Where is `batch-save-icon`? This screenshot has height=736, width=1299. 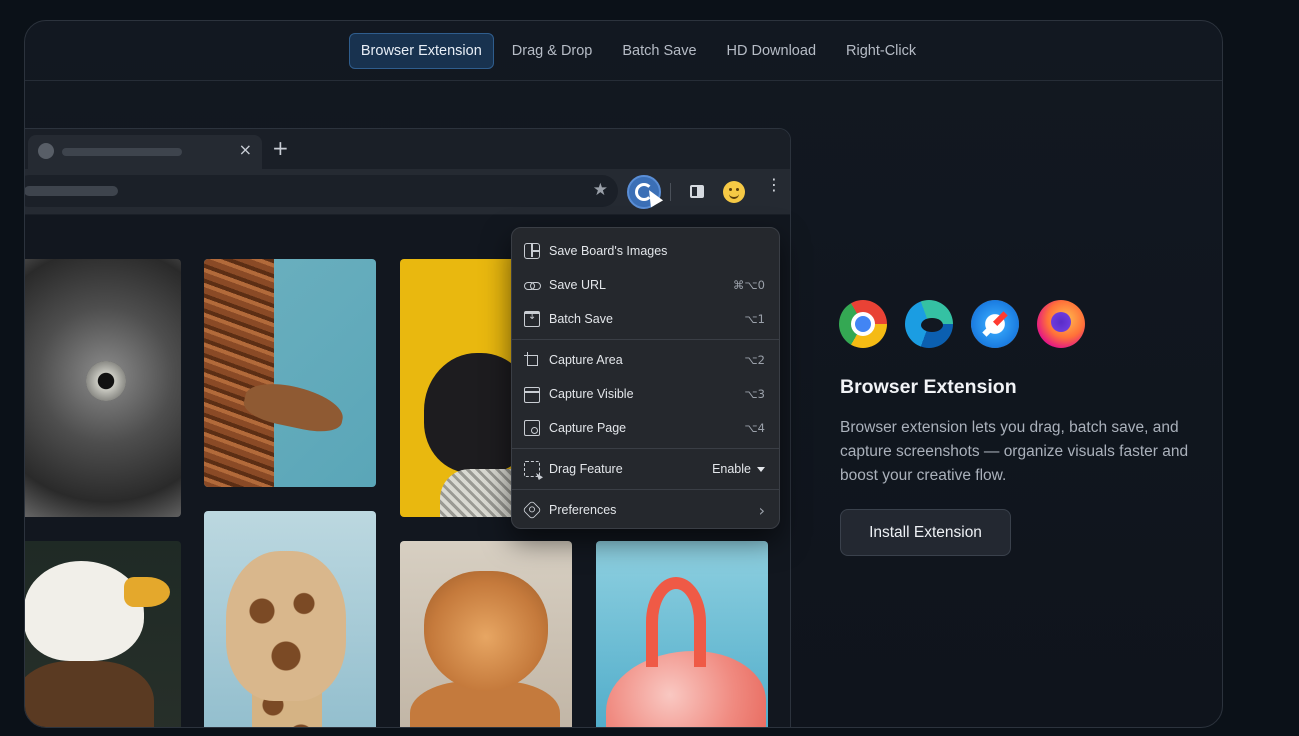 batch-save-icon is located at coordinates (532, 319).